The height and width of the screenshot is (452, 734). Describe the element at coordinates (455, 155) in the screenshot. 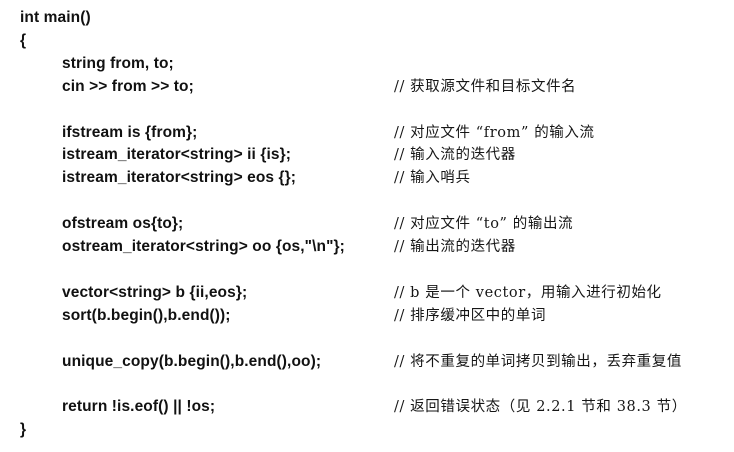

I see `code-comment: // 输入流的迭代器` at that location.